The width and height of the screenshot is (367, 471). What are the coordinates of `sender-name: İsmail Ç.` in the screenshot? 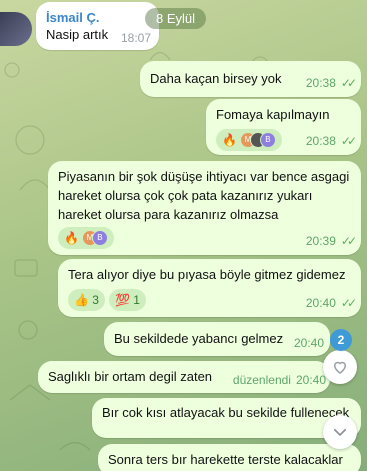 It's located at (97, 17).